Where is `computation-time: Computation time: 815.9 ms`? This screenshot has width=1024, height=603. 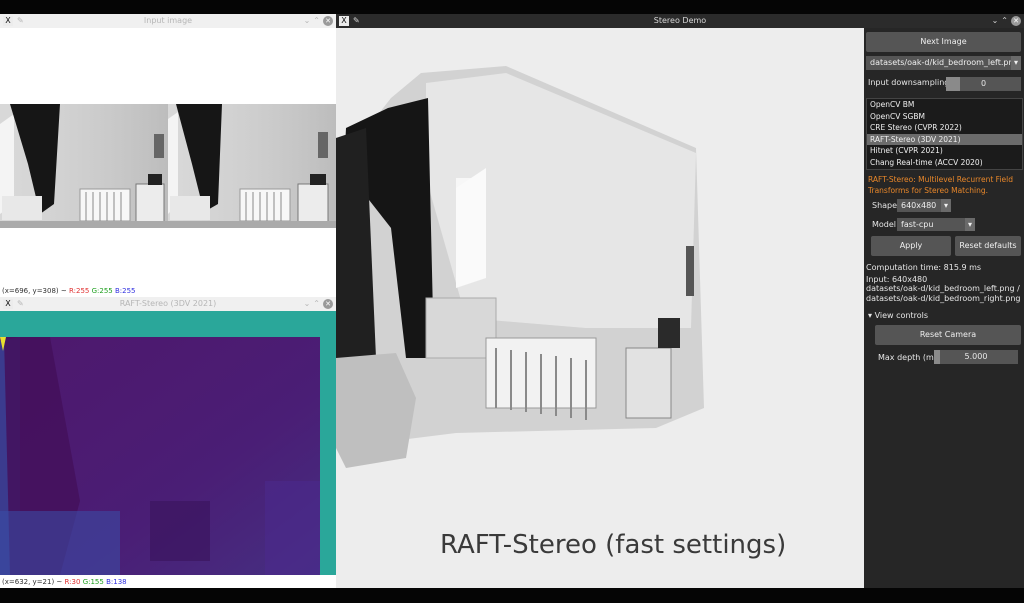
computation-time: Computation time: 815.9 ms is located at coordinates (924, 267).